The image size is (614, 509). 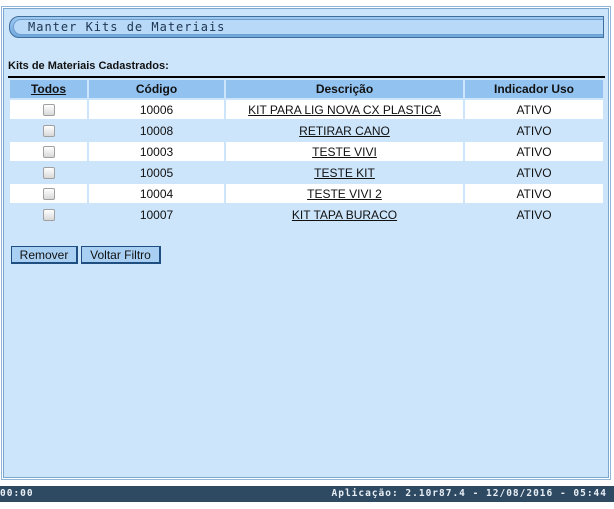 I want to click on row-descricao-link: KIT PARA LIG NOVA CX PLASTICA, so click(x=344, y=110).